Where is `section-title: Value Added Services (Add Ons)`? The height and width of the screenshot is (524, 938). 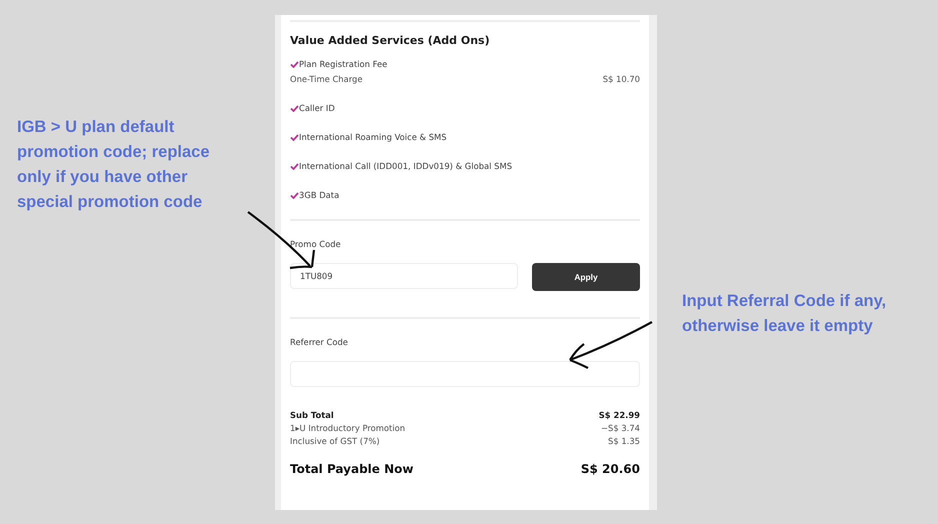
section-title: Value Added Services (Add Ons) is located at coordinates (390, 40).